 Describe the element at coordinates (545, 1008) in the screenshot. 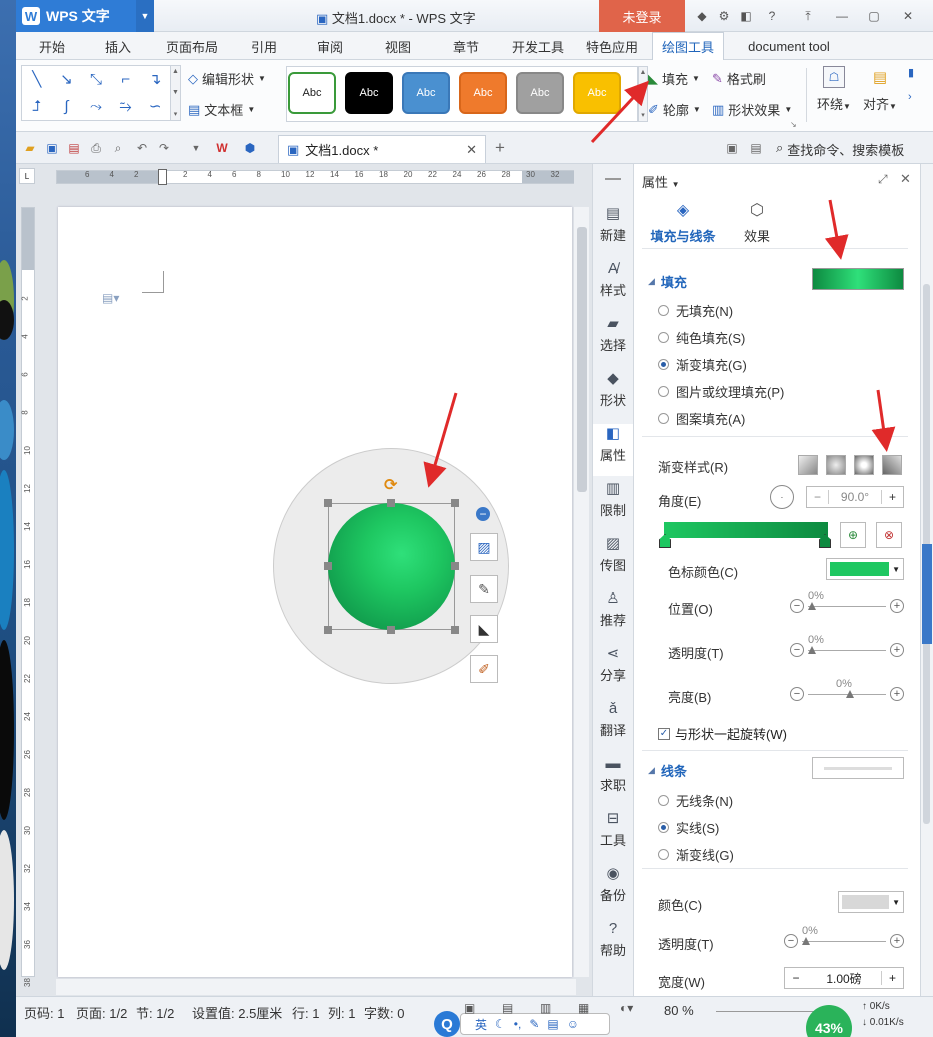

I see `web-view-icon: ▥` at that location.